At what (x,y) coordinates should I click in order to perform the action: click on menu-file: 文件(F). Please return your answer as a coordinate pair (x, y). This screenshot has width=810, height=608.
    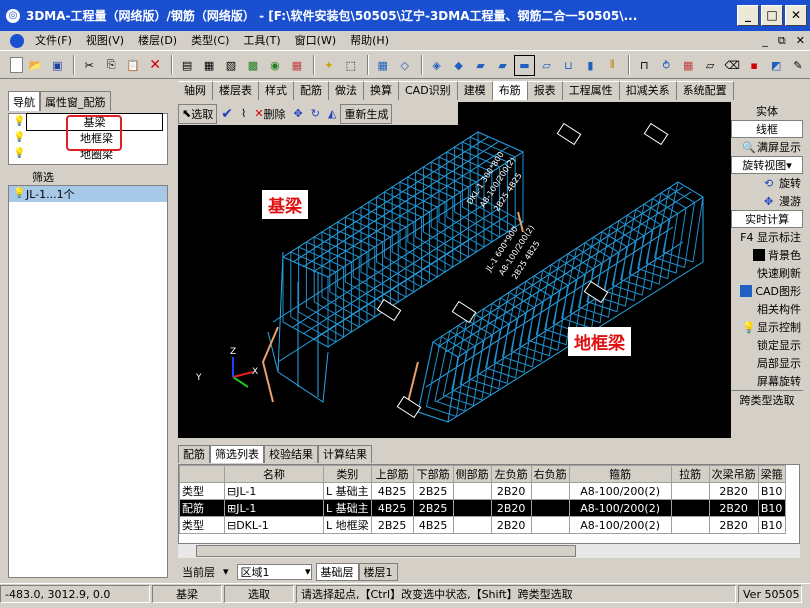
    Looking at the image, I should click on (53, 41).